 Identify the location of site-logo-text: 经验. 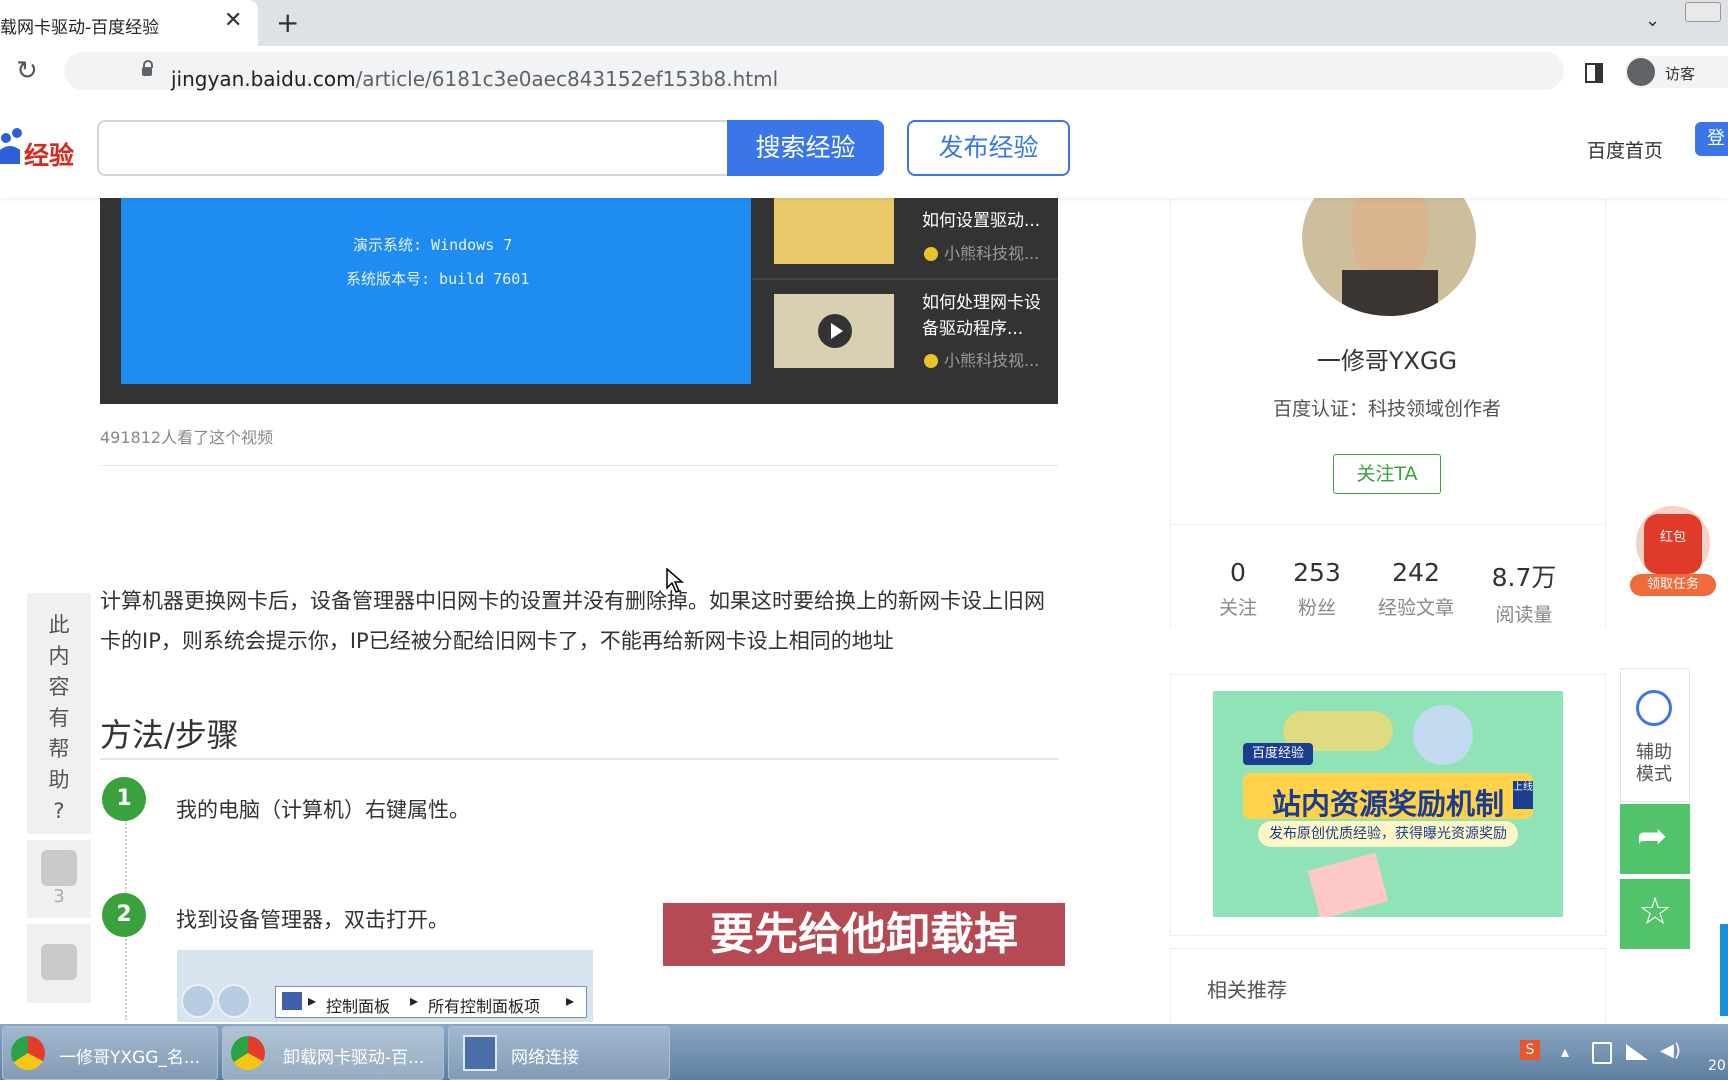
(49, 154).